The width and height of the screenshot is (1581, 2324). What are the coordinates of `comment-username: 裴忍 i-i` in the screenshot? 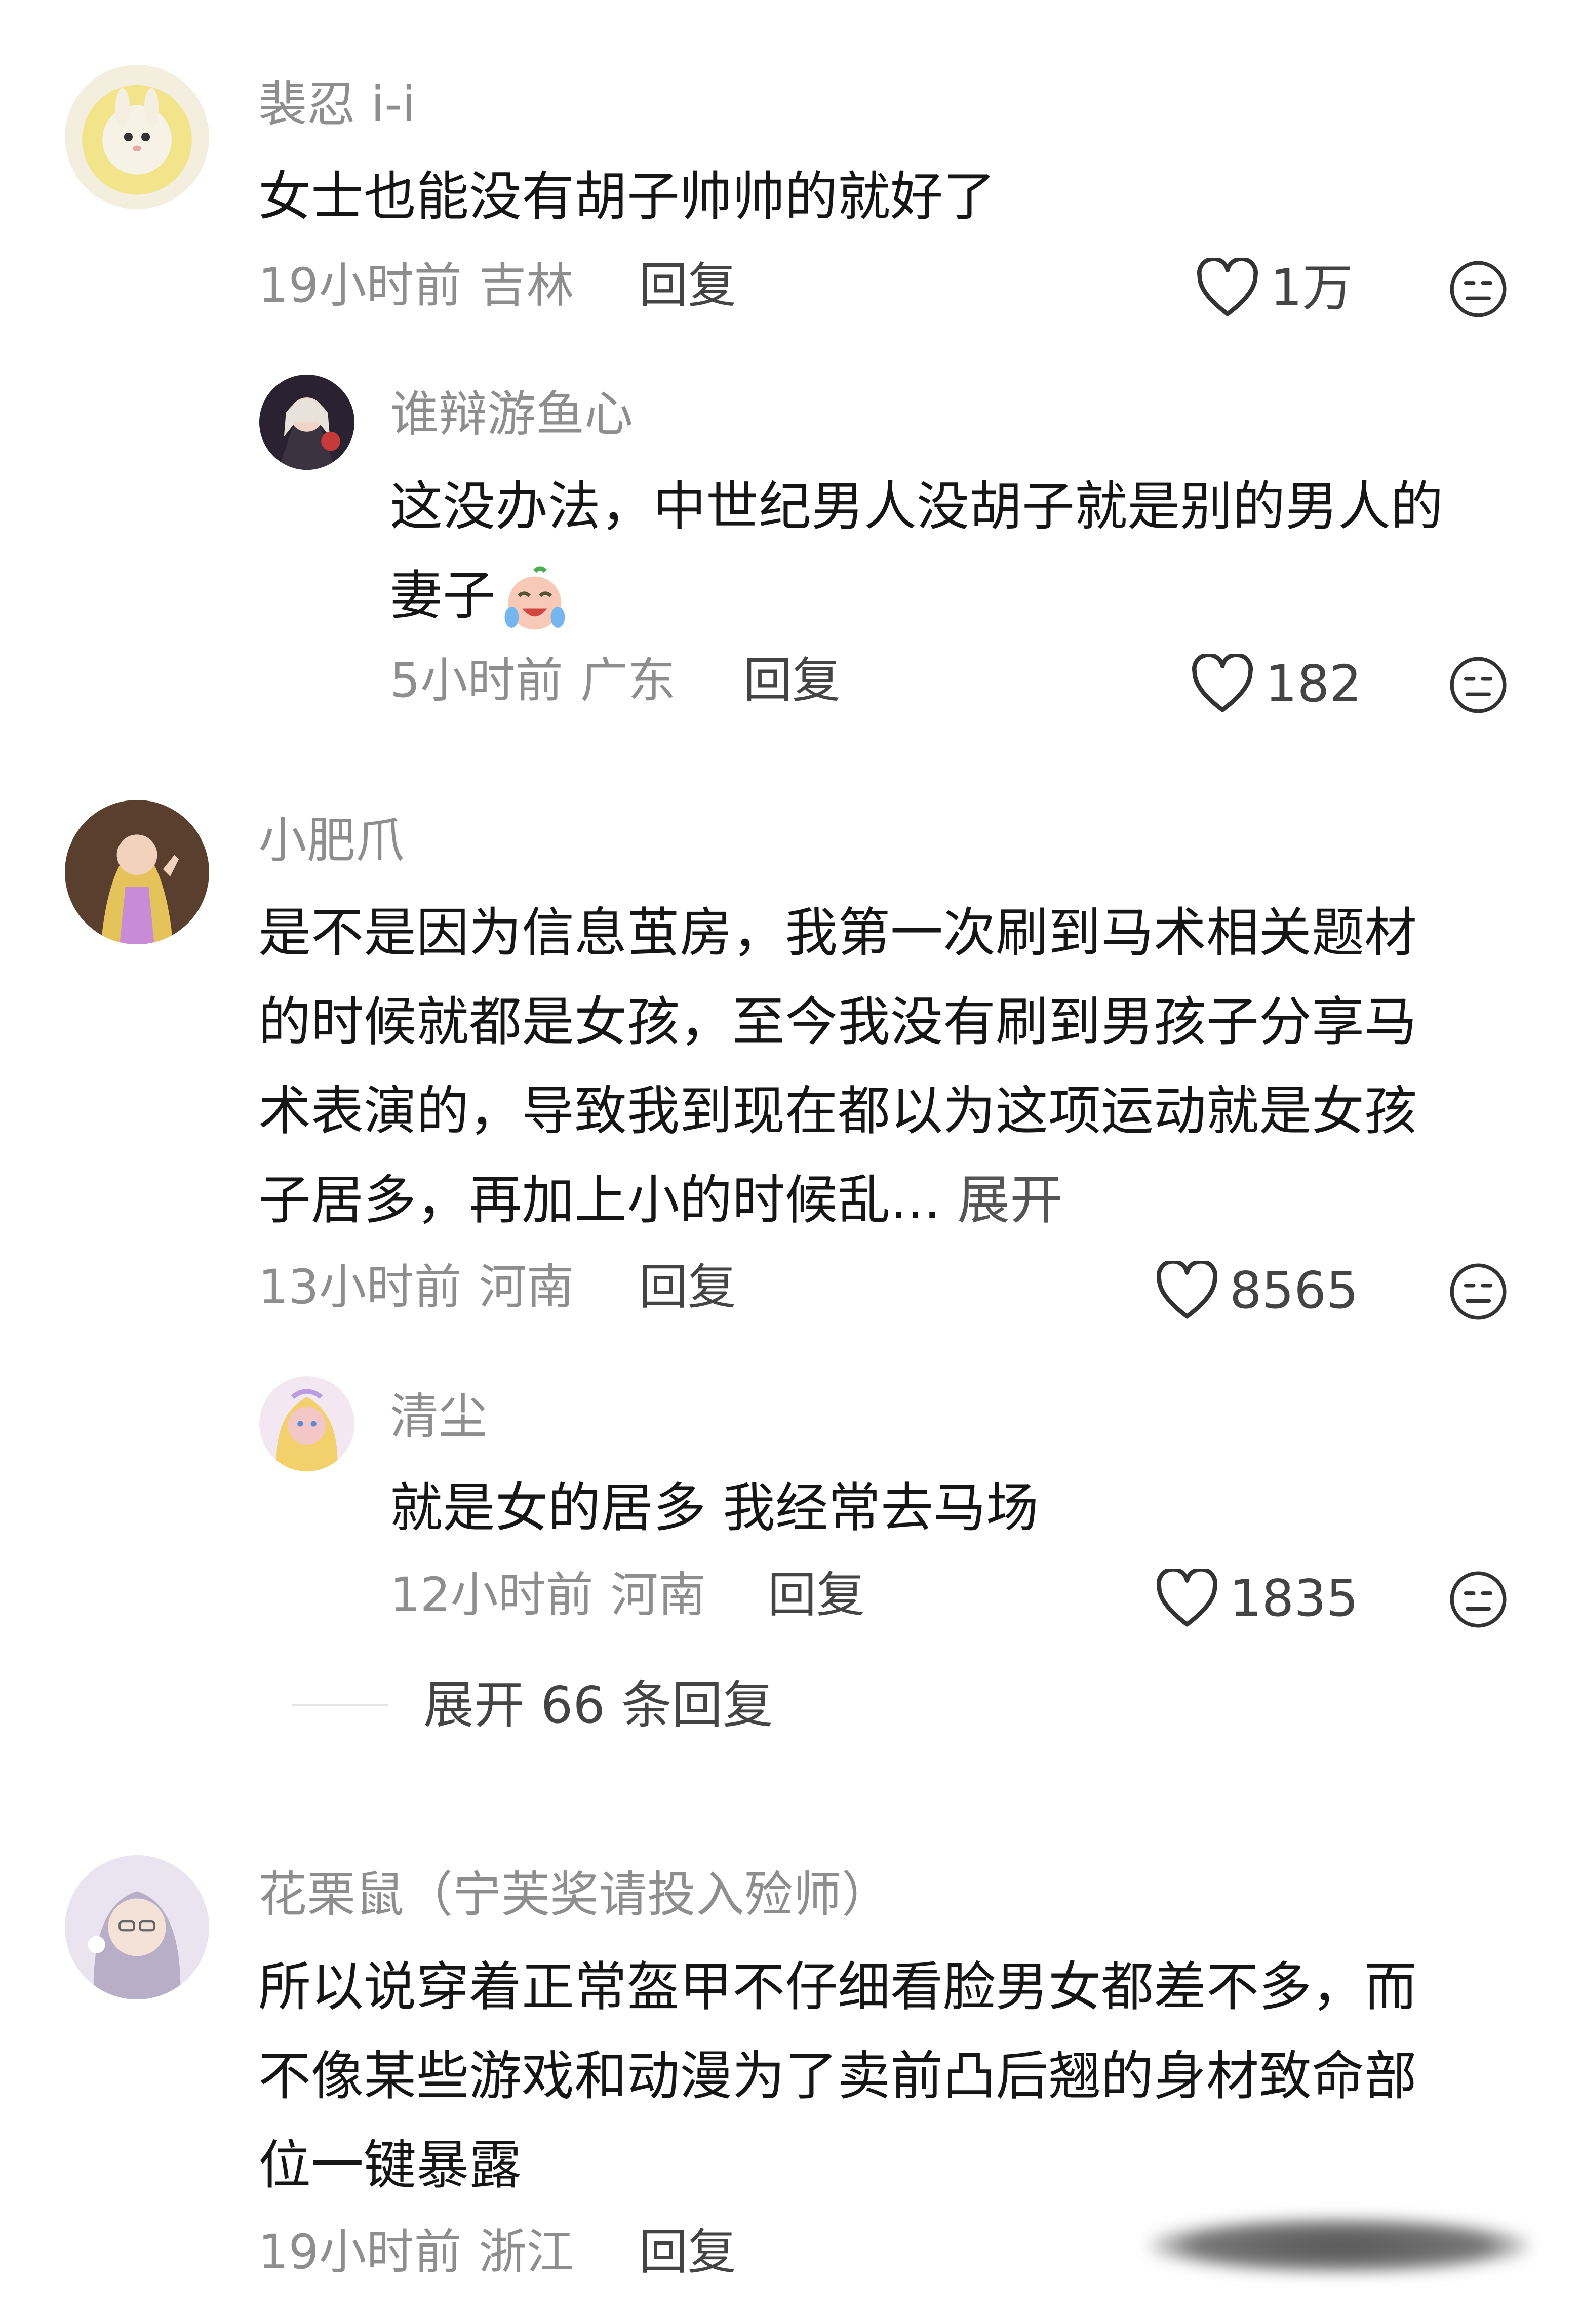 It's located at (337, 105).